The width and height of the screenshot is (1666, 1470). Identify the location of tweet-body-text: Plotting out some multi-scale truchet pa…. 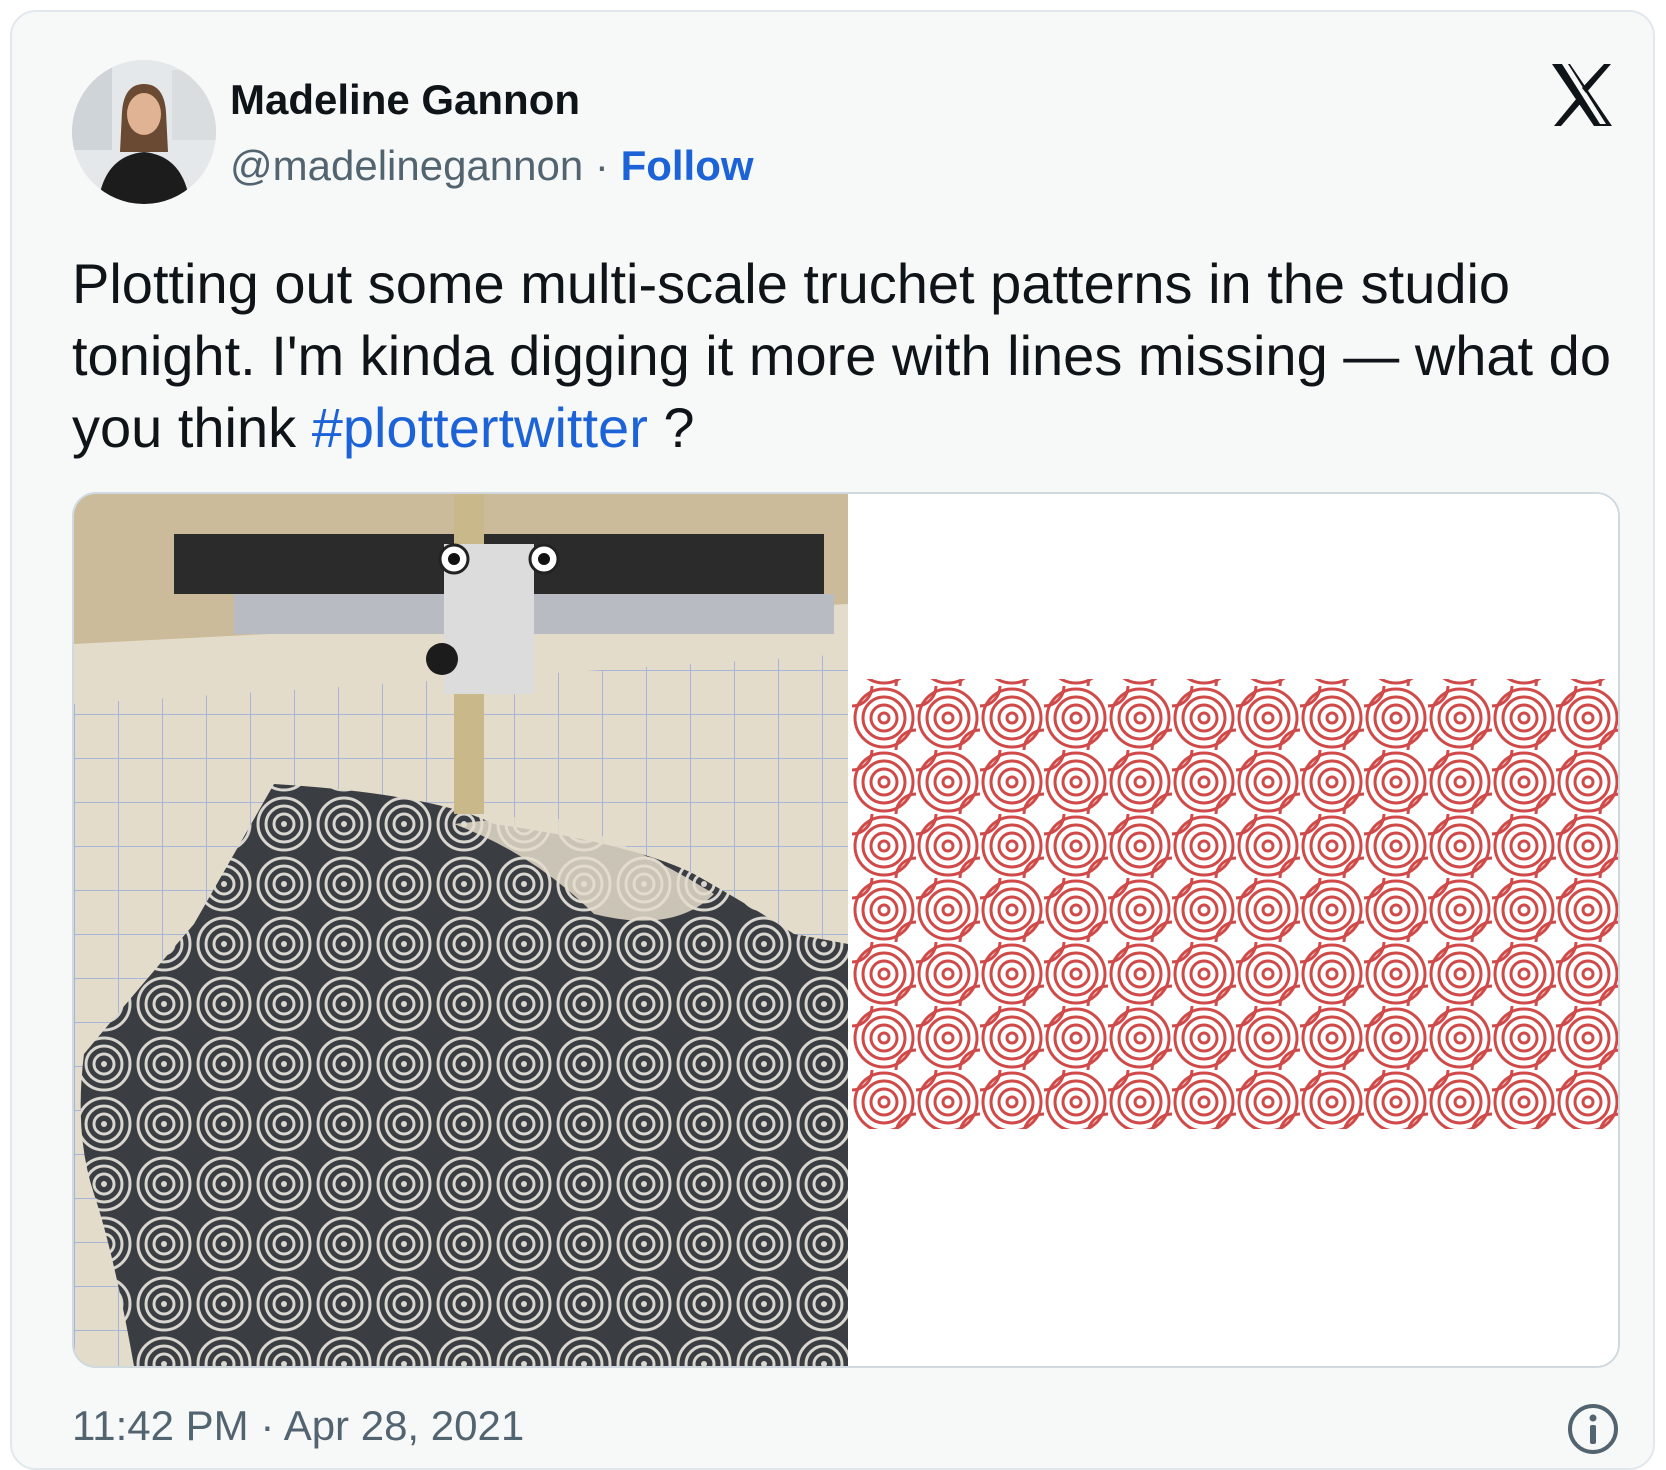
(841, 355).